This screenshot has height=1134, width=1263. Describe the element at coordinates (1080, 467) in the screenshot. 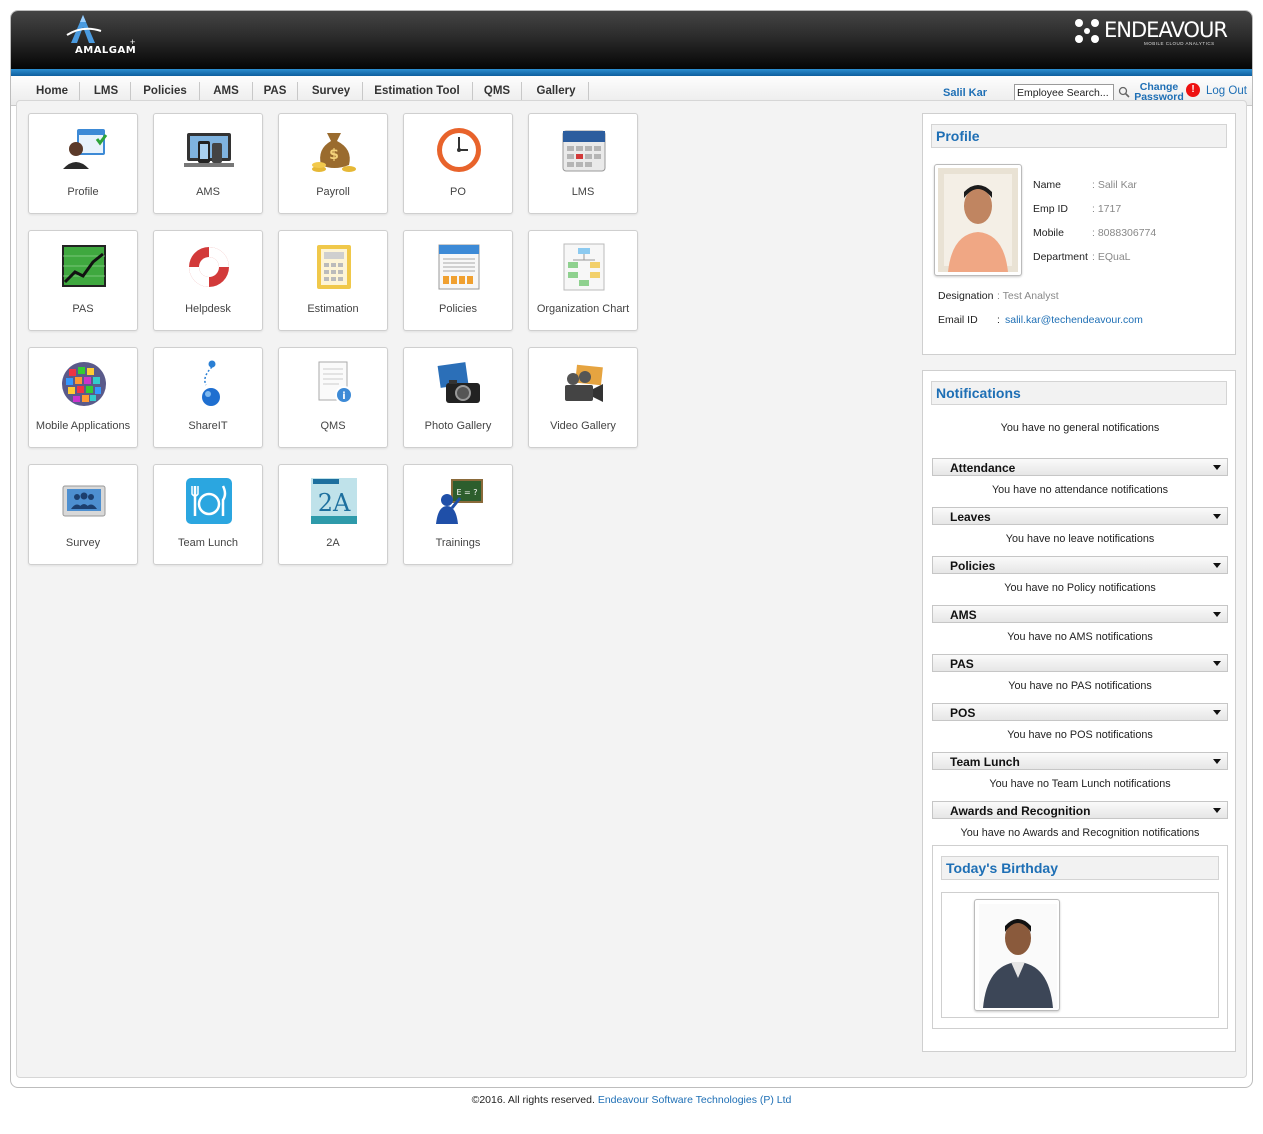

I see `accordion-attendance: Attendance` at that location.